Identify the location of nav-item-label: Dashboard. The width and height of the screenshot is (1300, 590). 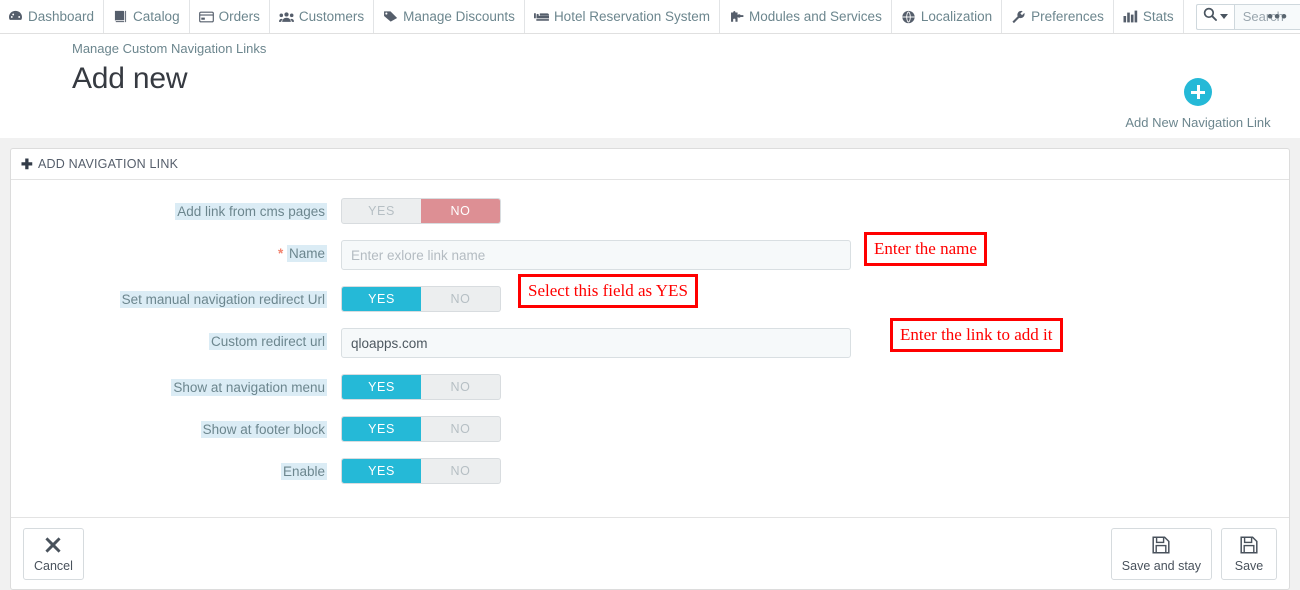
(61, 16).